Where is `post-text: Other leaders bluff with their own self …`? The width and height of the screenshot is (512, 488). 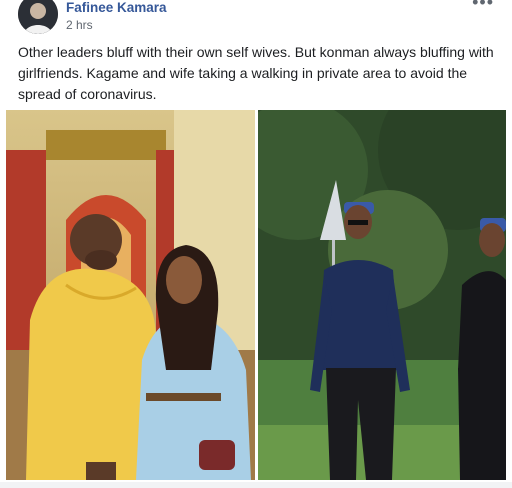 post-text: Other leaders bluff with their own self … is located at coordinates (256, 73).